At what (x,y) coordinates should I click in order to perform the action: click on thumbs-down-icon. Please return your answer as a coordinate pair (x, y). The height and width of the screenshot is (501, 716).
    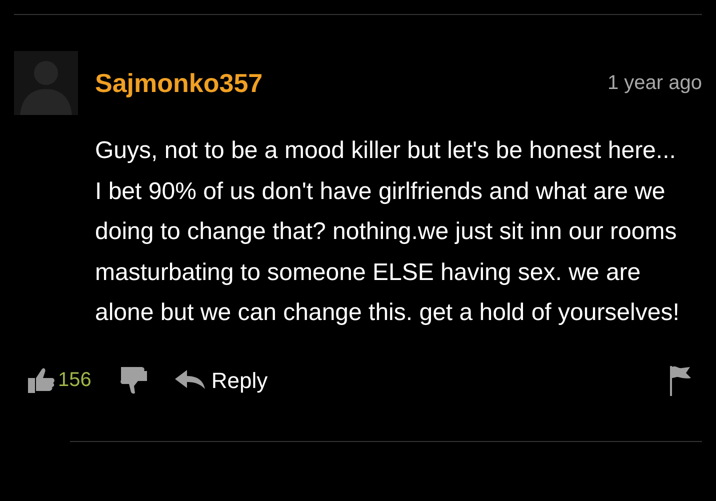
    Looking at the image, I should click on (134, 380).